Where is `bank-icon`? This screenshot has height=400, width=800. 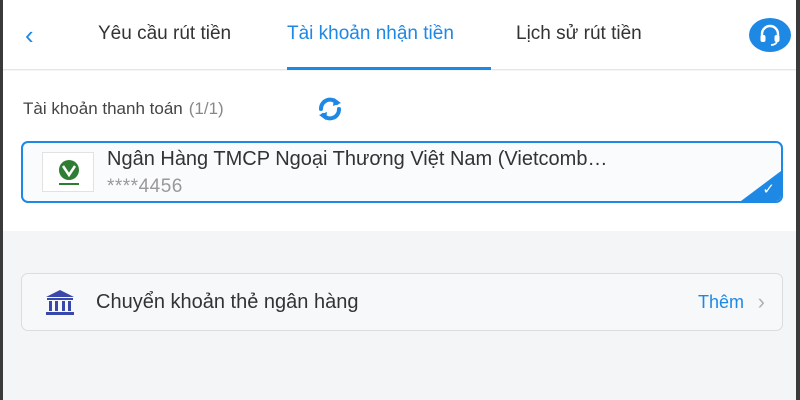 bank-icon is located at coordinates (60, 302).